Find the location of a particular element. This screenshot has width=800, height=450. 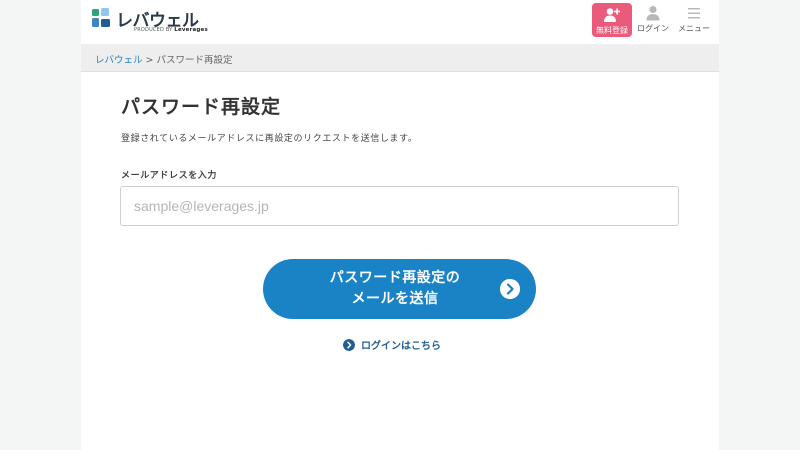

login-link: ログインはこちら is located at coordinates (392, 344).